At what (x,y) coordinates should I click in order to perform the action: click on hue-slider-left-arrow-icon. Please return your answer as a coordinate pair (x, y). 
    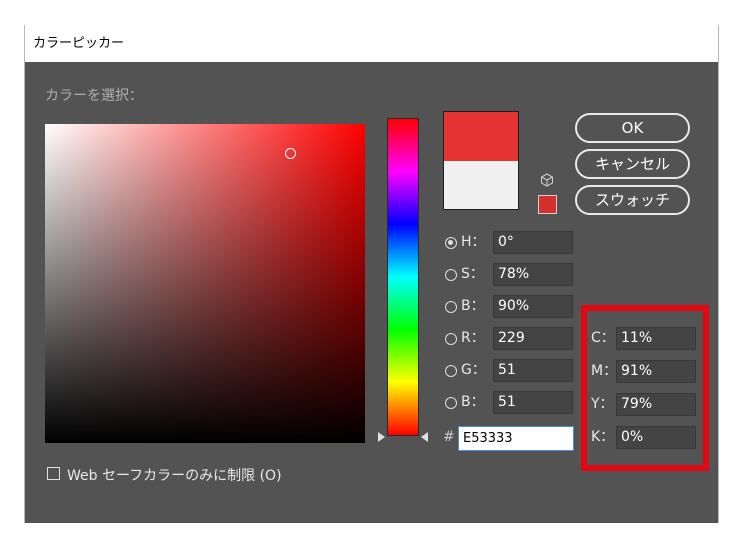
    Looking at the image, I should click on (381, 437).